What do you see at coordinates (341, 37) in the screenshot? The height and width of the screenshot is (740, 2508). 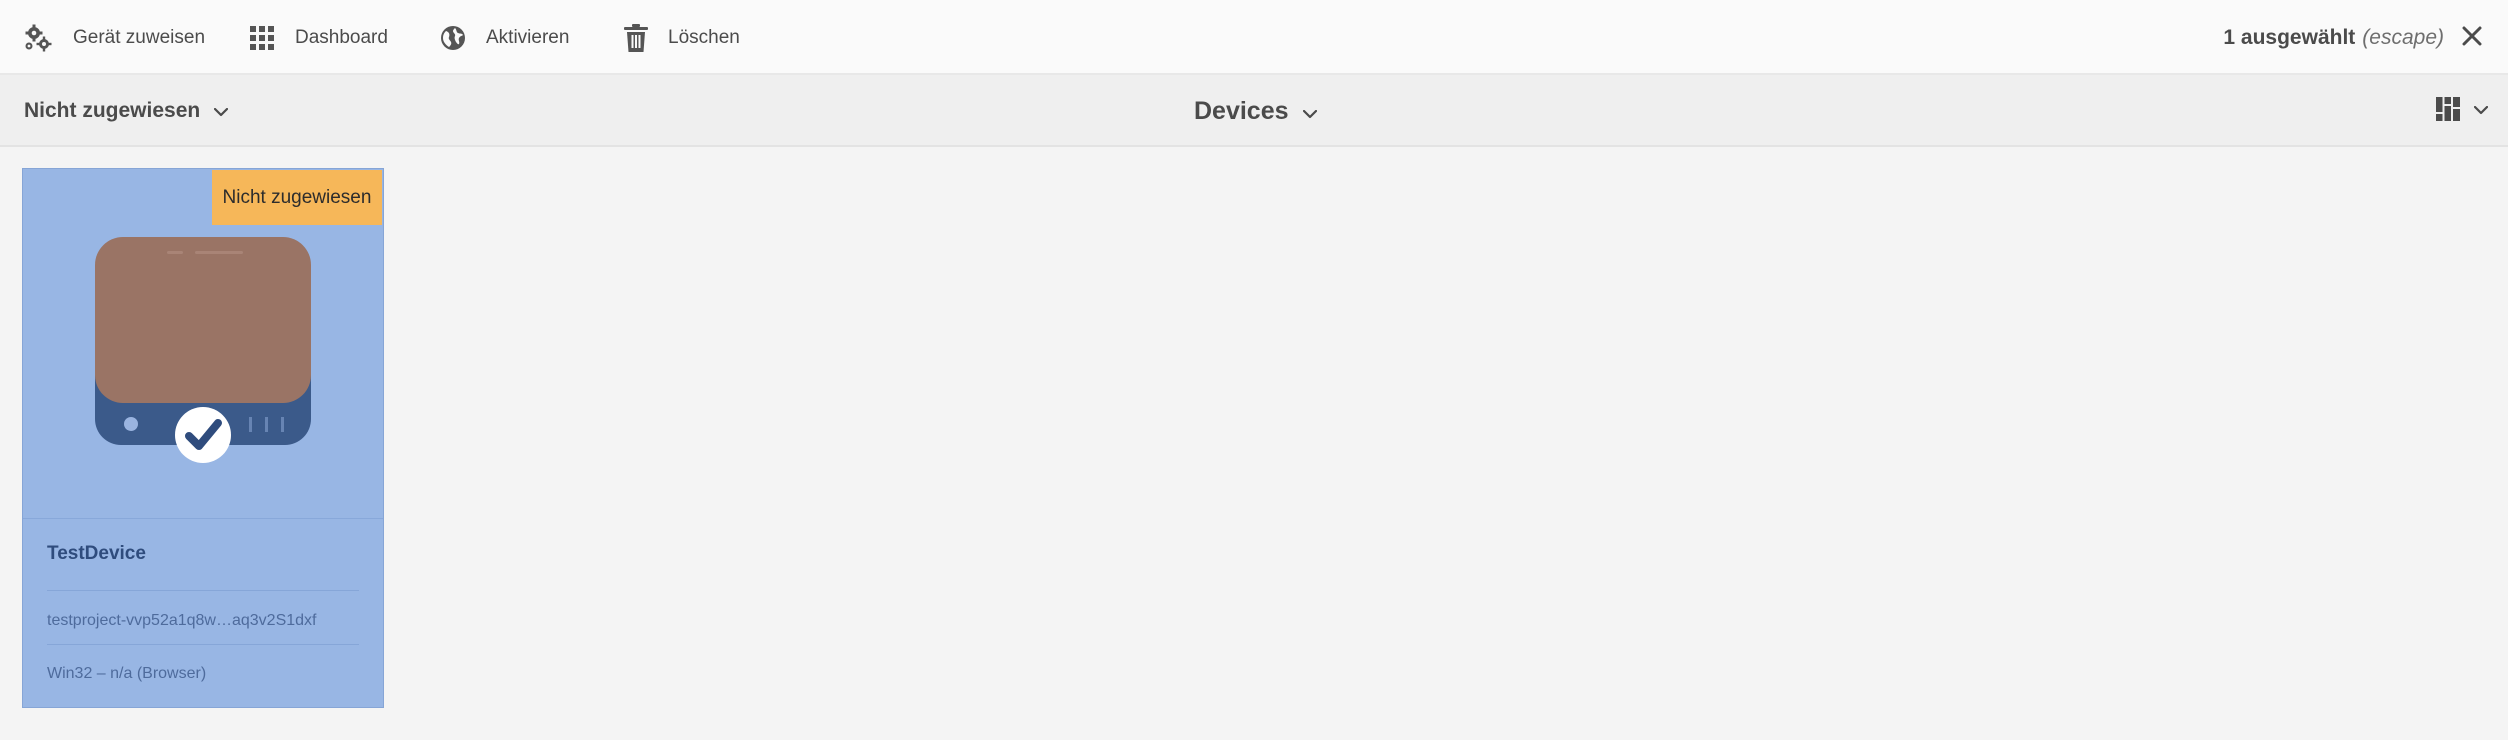 I see `dashboard-label: Dashboard` at bounding box center [341, 37].